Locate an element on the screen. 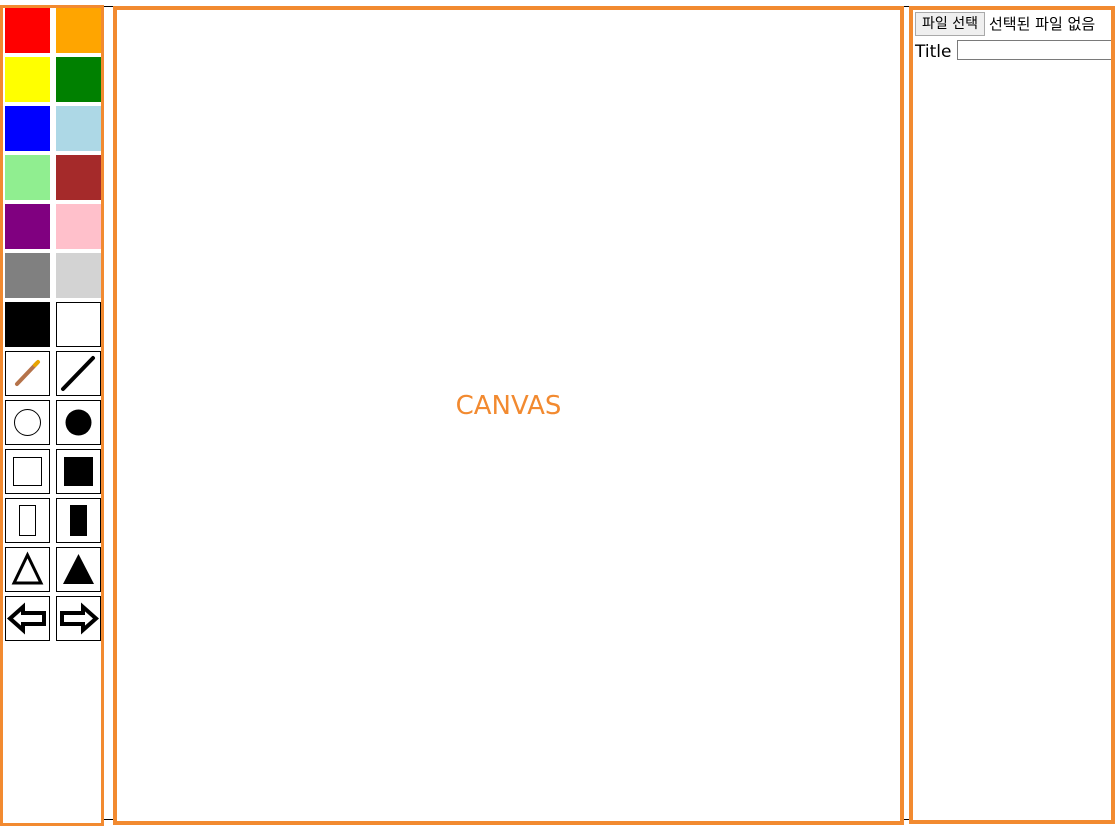 This screenshot has height=826, width=1120. color-swatch-gray is located at coordinates (27, 275).